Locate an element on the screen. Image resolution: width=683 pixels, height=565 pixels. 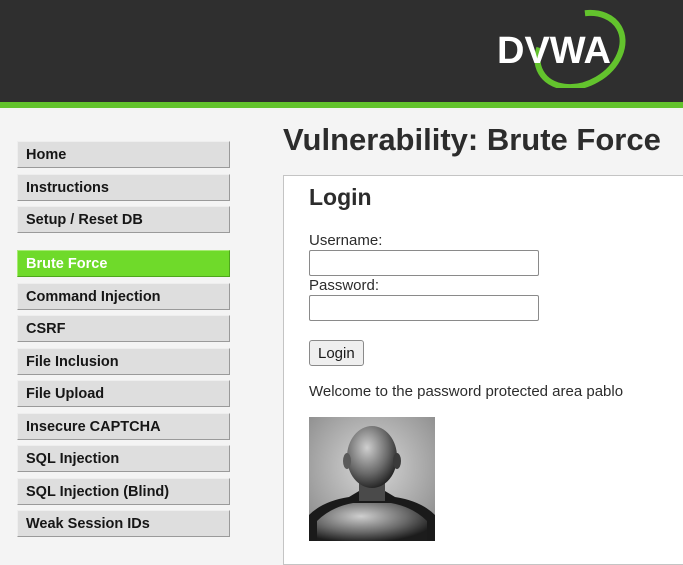
menu-item-command-injection: Command Injection is located at coordinates (123, 296).